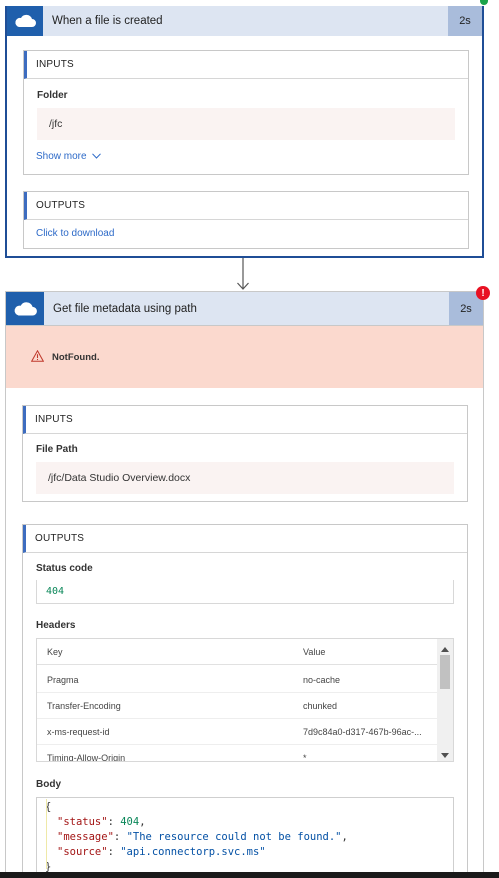  I want to click on trigger-outputs-section: OUTPUTS Click to download, so click(246, 220).